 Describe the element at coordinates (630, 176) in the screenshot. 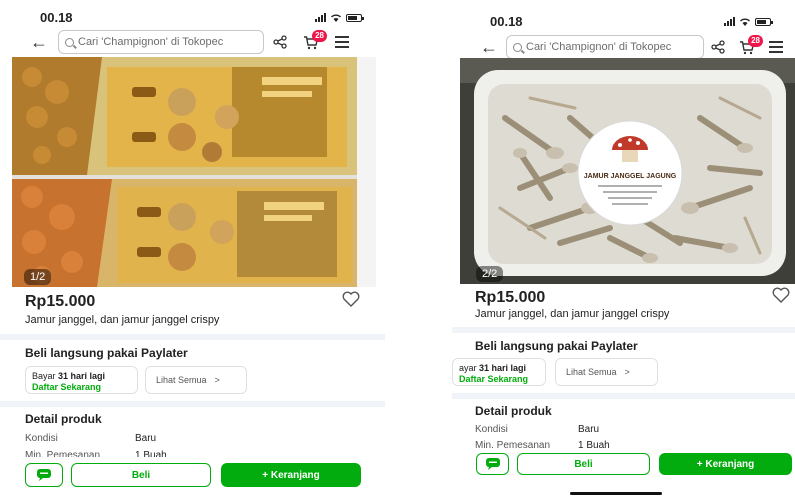

I see `sticker-label: JAMUR JANGGEL JAGUNG` at that location.